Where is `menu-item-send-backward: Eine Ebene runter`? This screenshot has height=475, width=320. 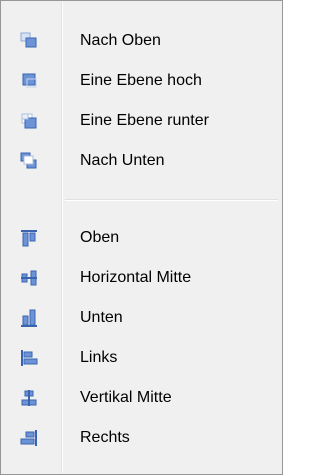
menu-item-send-backward: Eine Ebene runter is located at coordinates (141, 121).